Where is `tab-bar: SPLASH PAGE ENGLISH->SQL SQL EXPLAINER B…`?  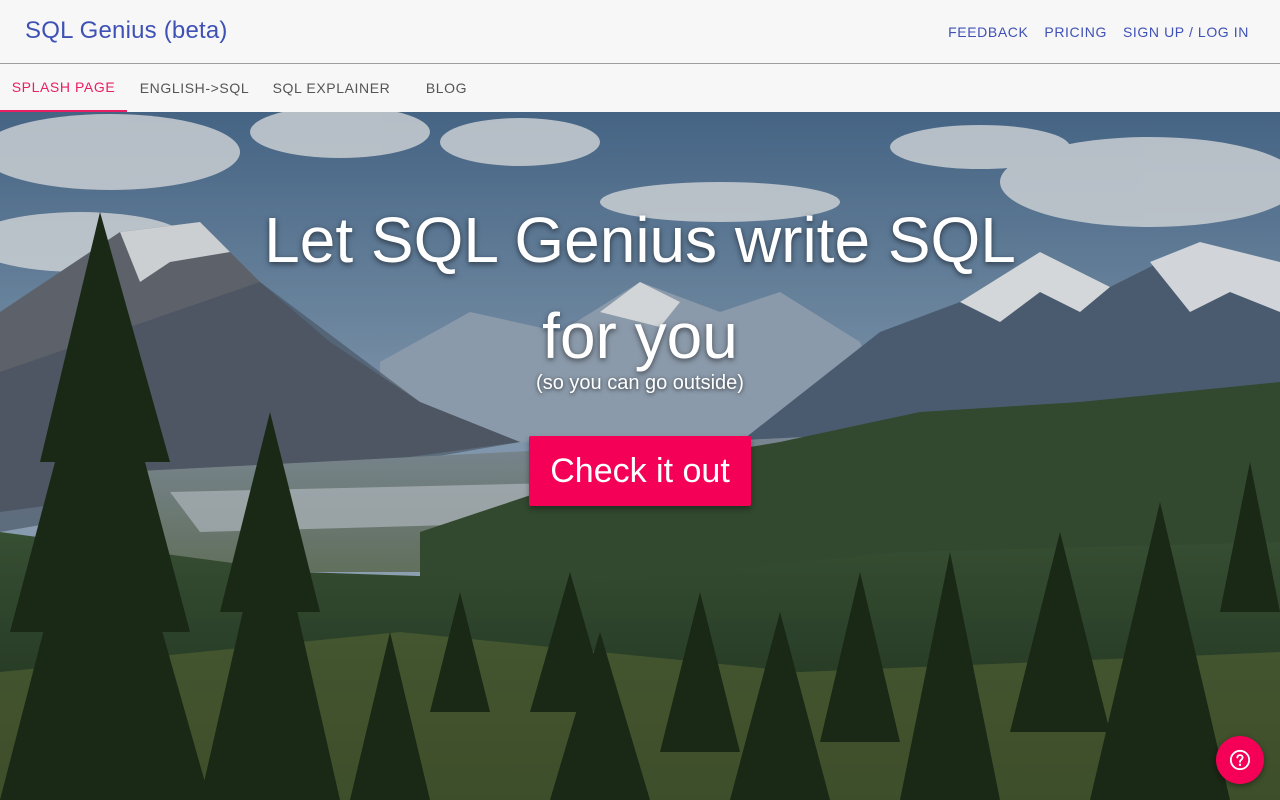 tab-bar: SPLASH PAGE ENGLISH->SQL SQL EXPLAINER B… is located at coordinates (640, 88).